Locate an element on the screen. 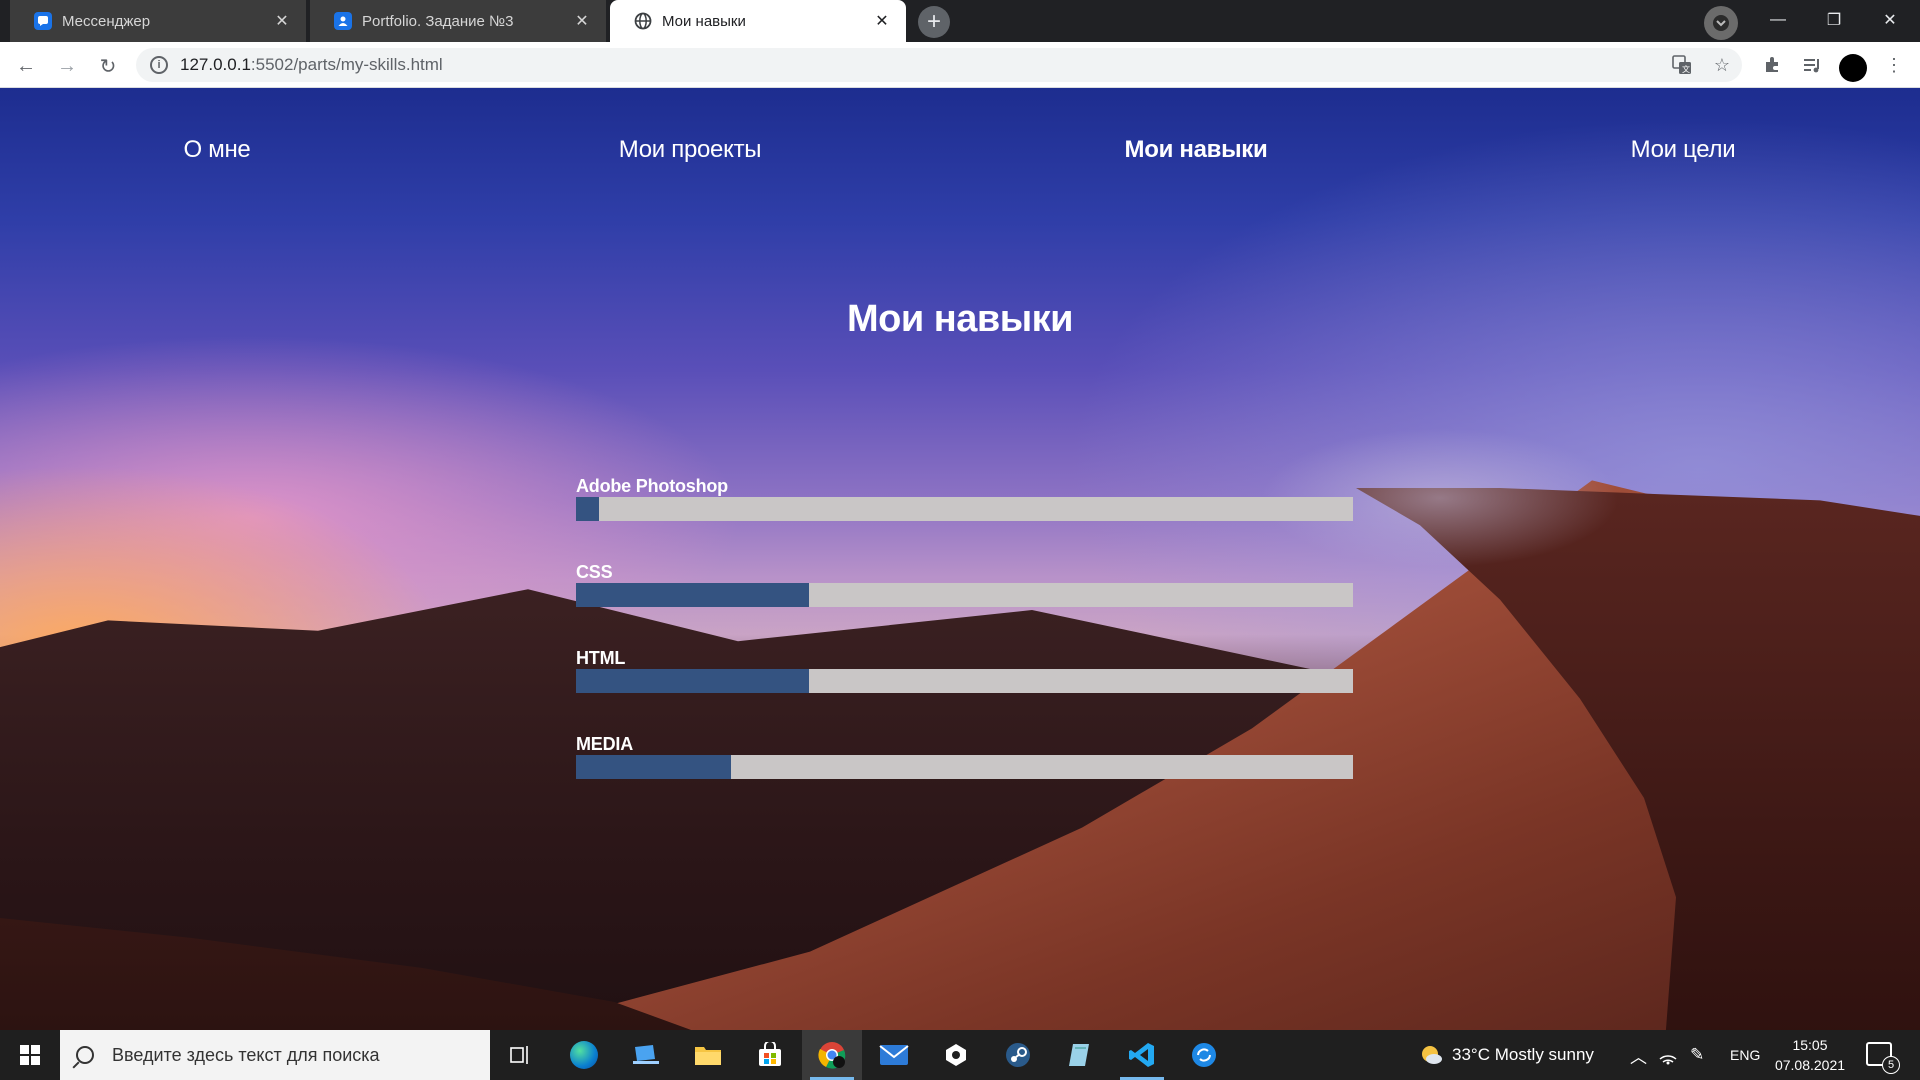 This screenshot has height=1080, width=1920. weather-widget: 33°C Mostly sunny is located at coordinates (1506, 1055).